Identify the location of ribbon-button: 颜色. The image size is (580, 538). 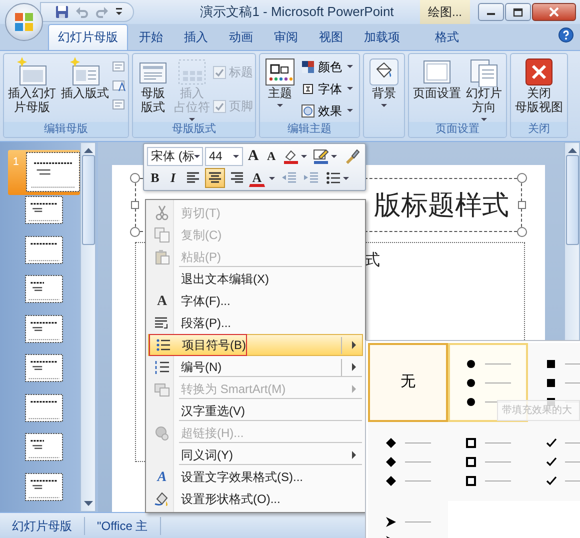
(328, 66).